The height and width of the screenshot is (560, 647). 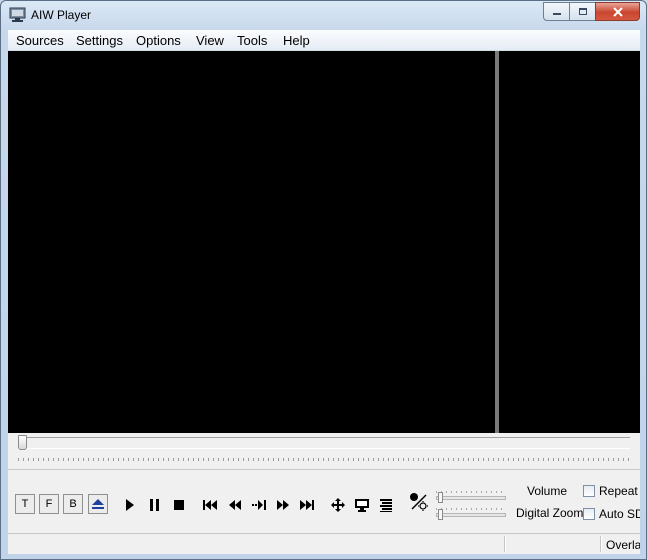 I want to click on close-icon, so click(x=617, y=11).